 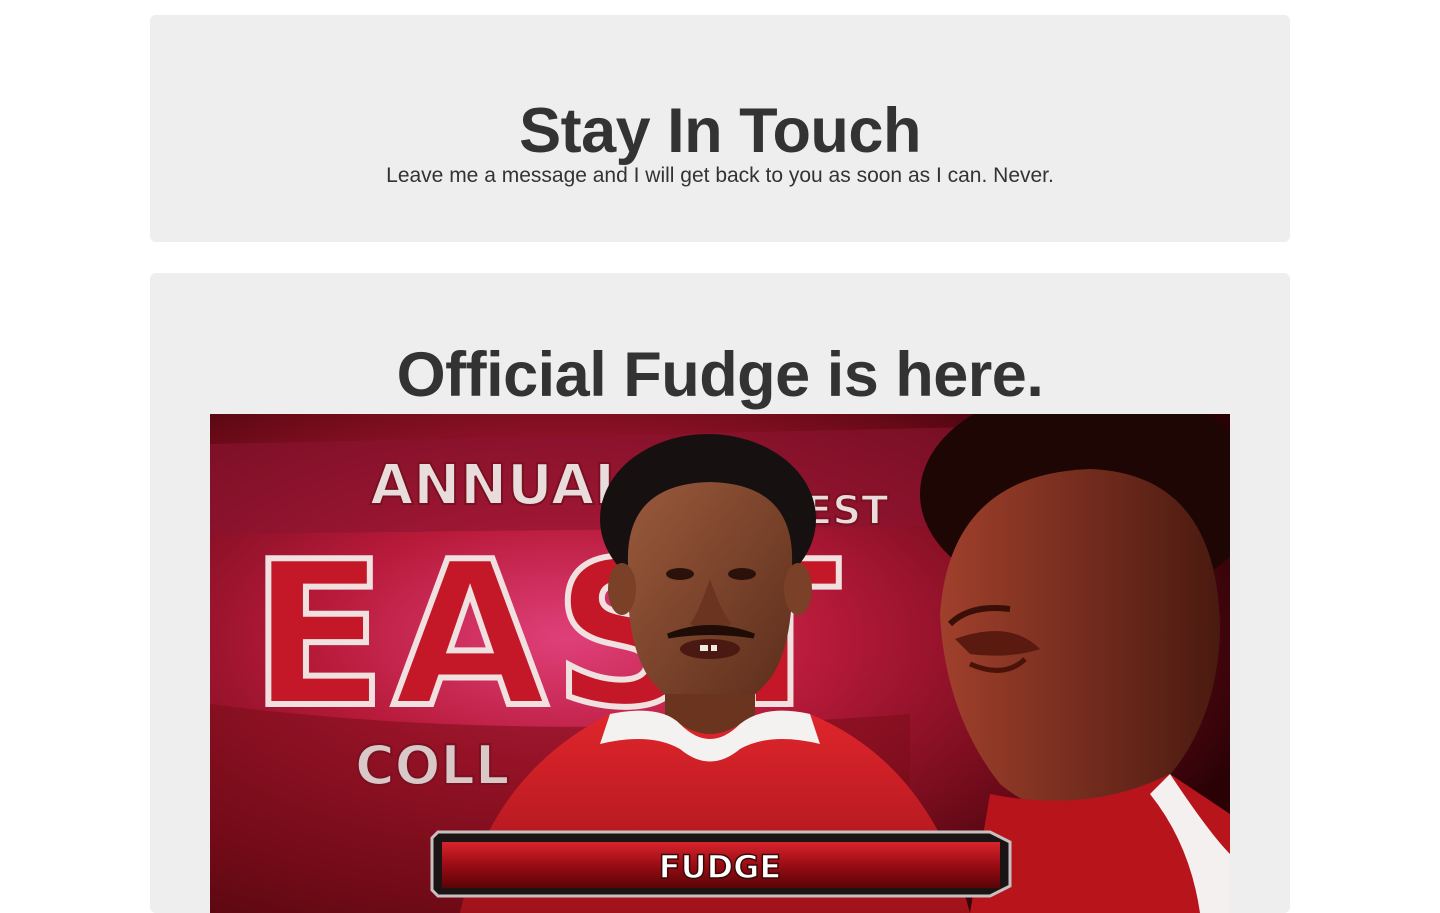 What do you see at coordinates (720, 867) in the screenshot?
I see `lower-third-name: FUDGE` at bounding box center [720, 867].